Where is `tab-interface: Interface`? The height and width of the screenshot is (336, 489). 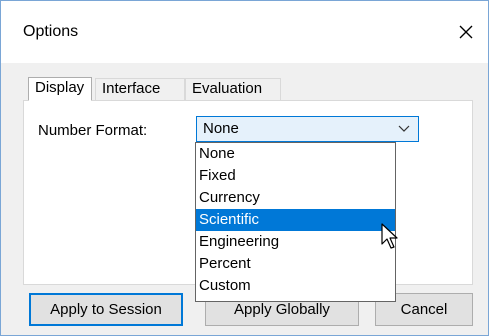
tab-interface: Interface is located at coordinates (140, 89).